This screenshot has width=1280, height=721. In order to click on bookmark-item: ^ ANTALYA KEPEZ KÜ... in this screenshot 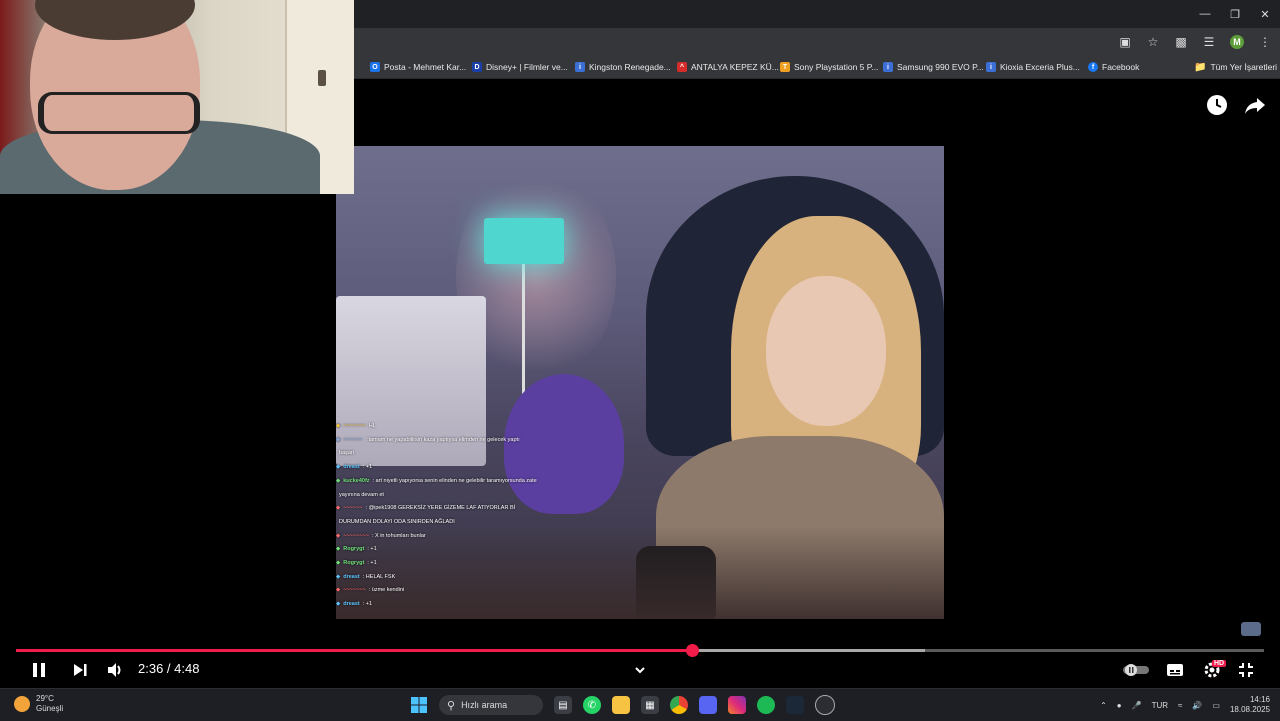, I will do `click(728, 67)`.